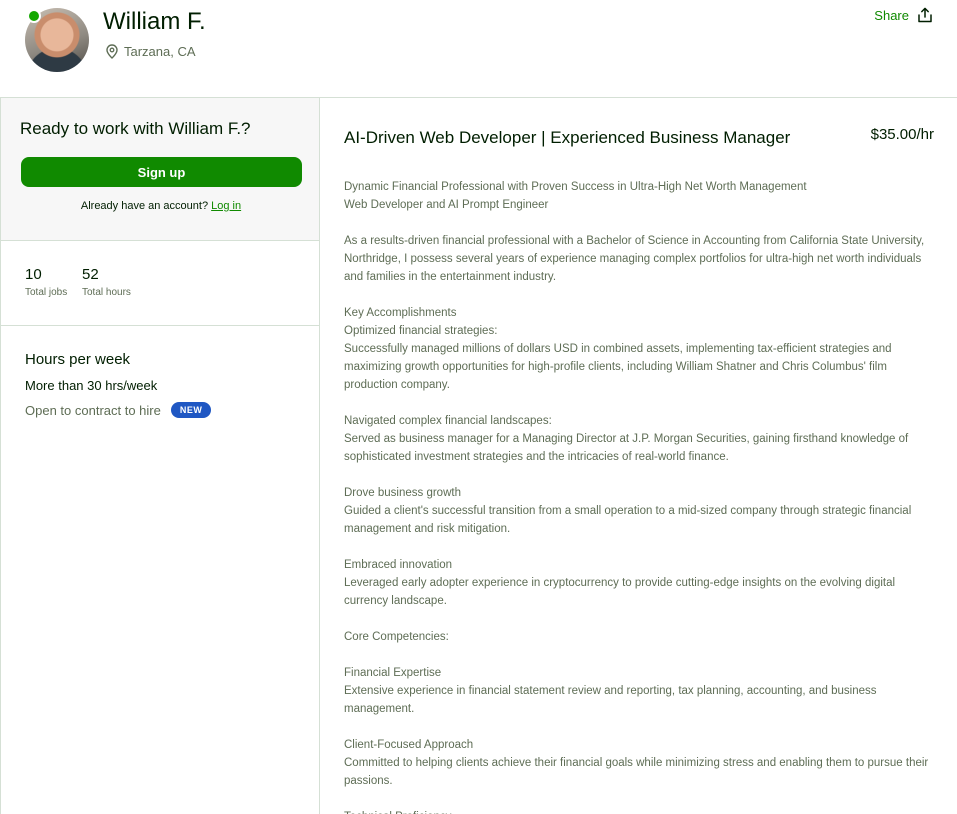 The image size is (957, 814). Describe the element at coordinates (409, 745) in the screenshot. I see `description-paragraph: Client-Focused Approach` at that location.